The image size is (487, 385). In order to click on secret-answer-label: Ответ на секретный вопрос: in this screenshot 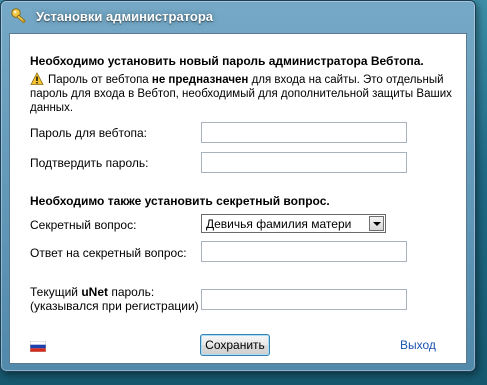, I will do `click(108, 253)`.